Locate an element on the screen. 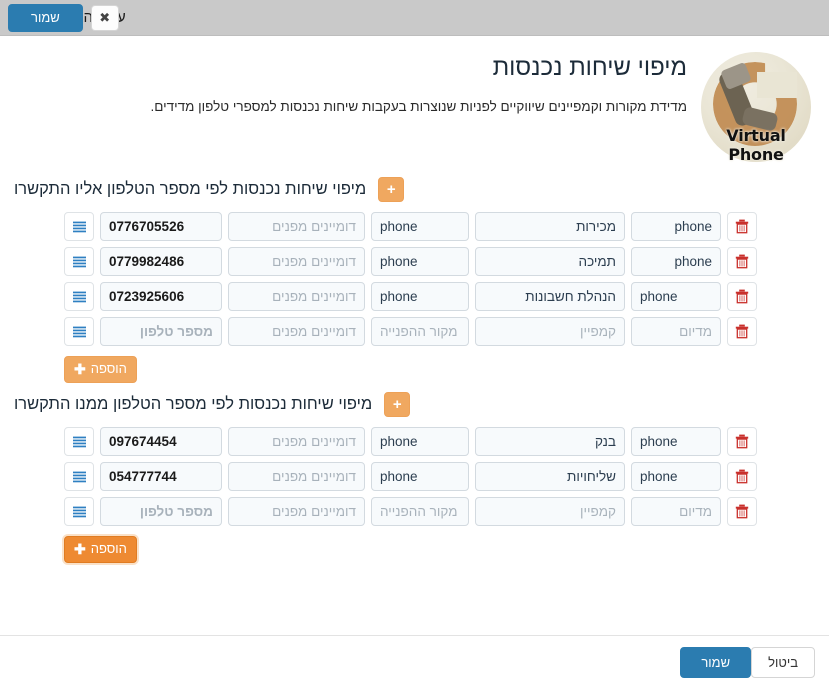 This screenshot has width=829, height=688. logo-wordmark: Virtual Phone is located at coordinates (756, 145).